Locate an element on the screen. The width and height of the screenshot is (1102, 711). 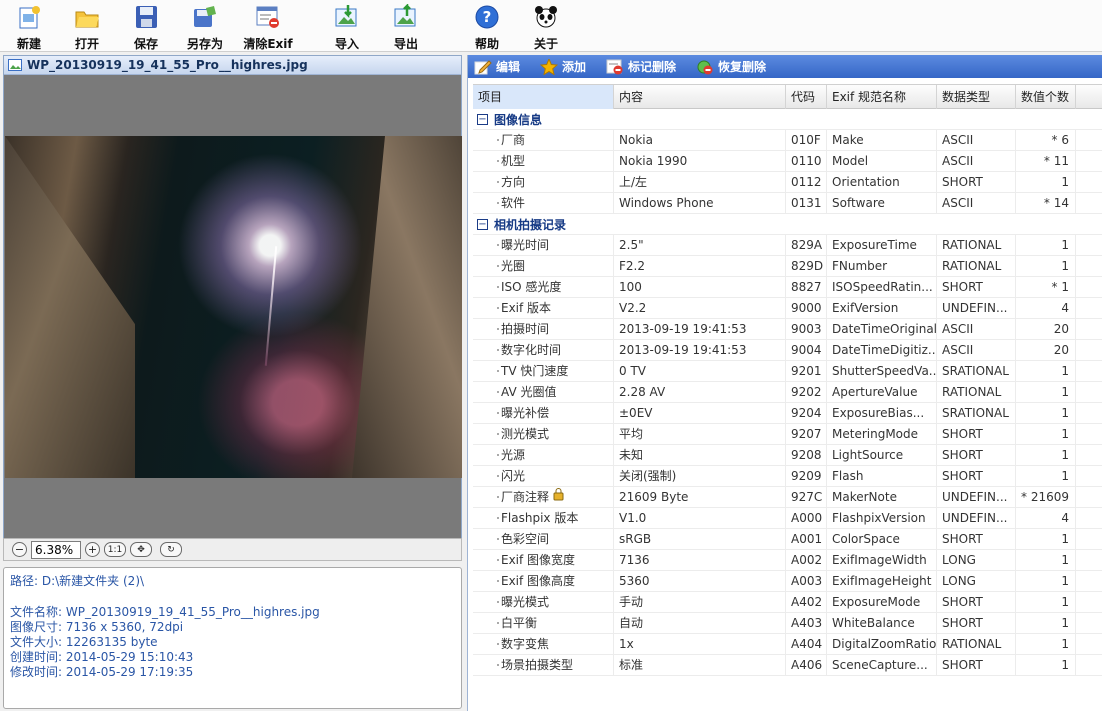
table-row: AV 光圈值 2.28 AV 9202 ApertureValue RATIONAL 1 is located at coordinates (787, 392).